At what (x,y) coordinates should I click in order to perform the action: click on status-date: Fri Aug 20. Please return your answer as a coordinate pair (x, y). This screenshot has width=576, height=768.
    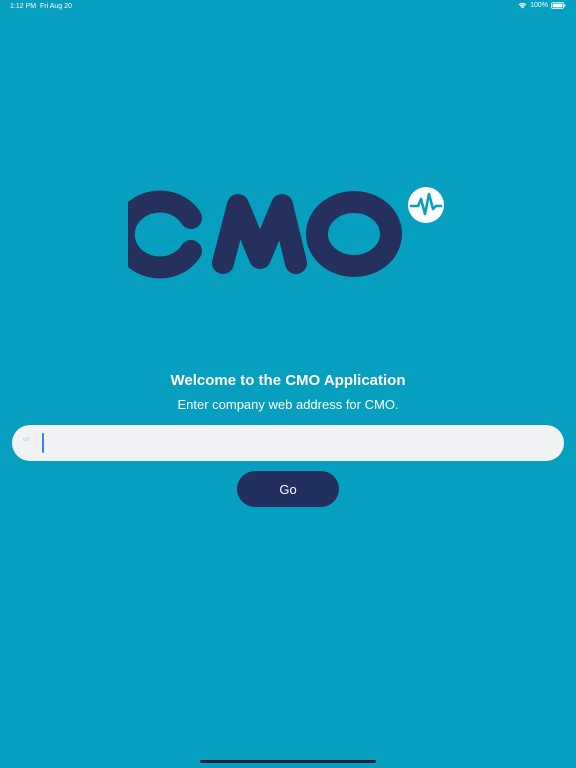
    Looking at the image, I should click on (56, 6).